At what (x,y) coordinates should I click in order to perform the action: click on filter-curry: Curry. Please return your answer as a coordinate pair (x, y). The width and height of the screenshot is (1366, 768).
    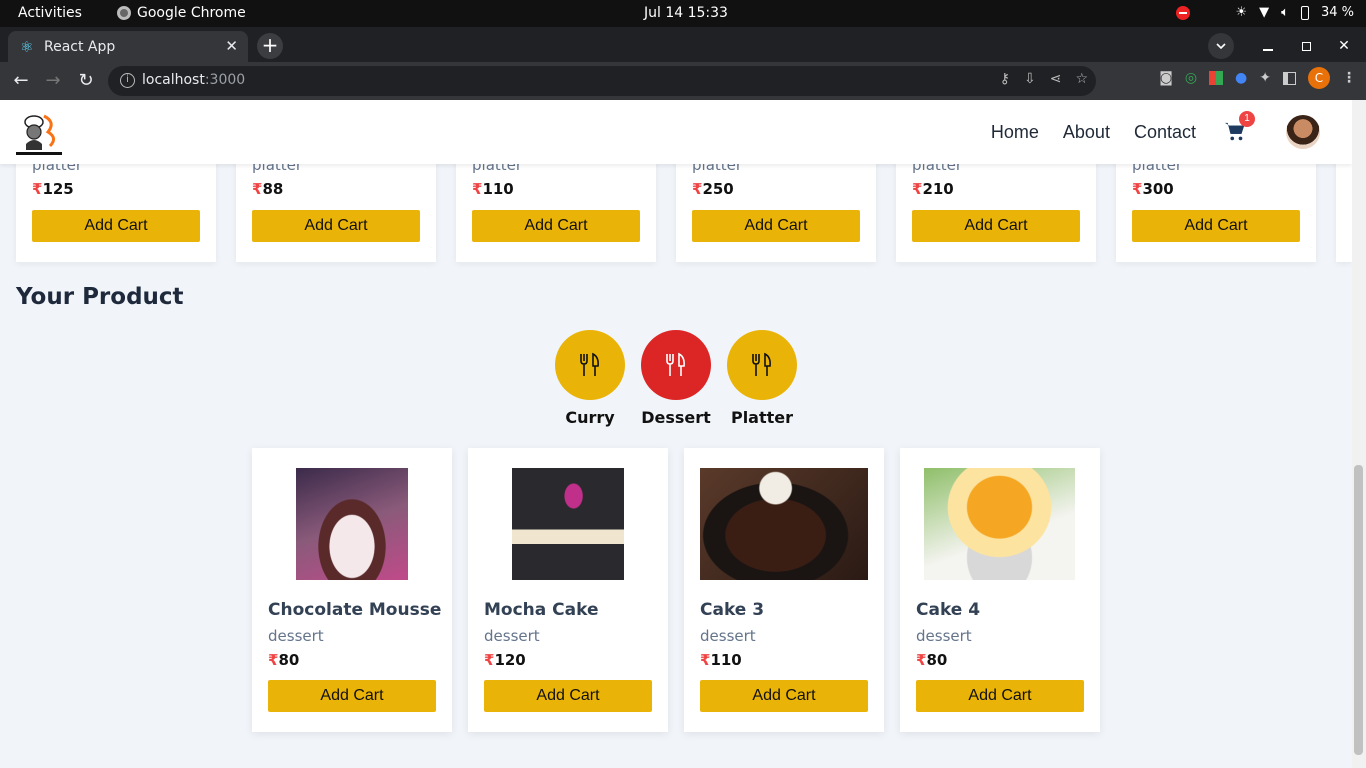
    Looking at the image, I should click on (590, 378).